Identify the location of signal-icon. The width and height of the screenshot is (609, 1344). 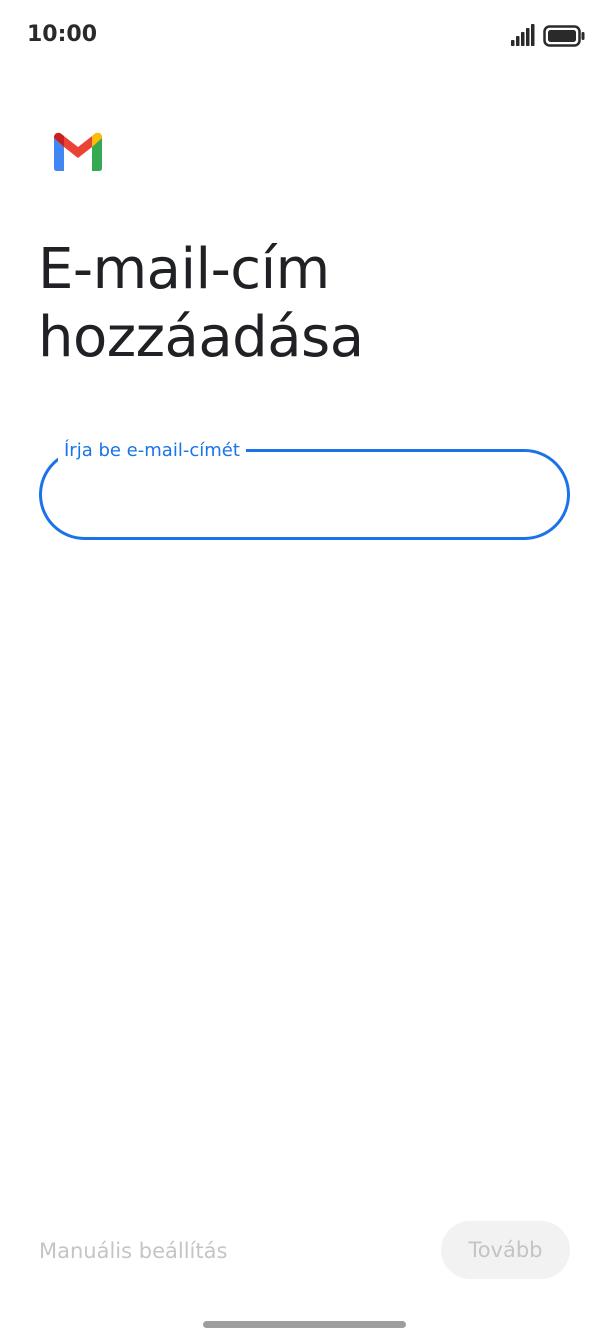
(523, 35).